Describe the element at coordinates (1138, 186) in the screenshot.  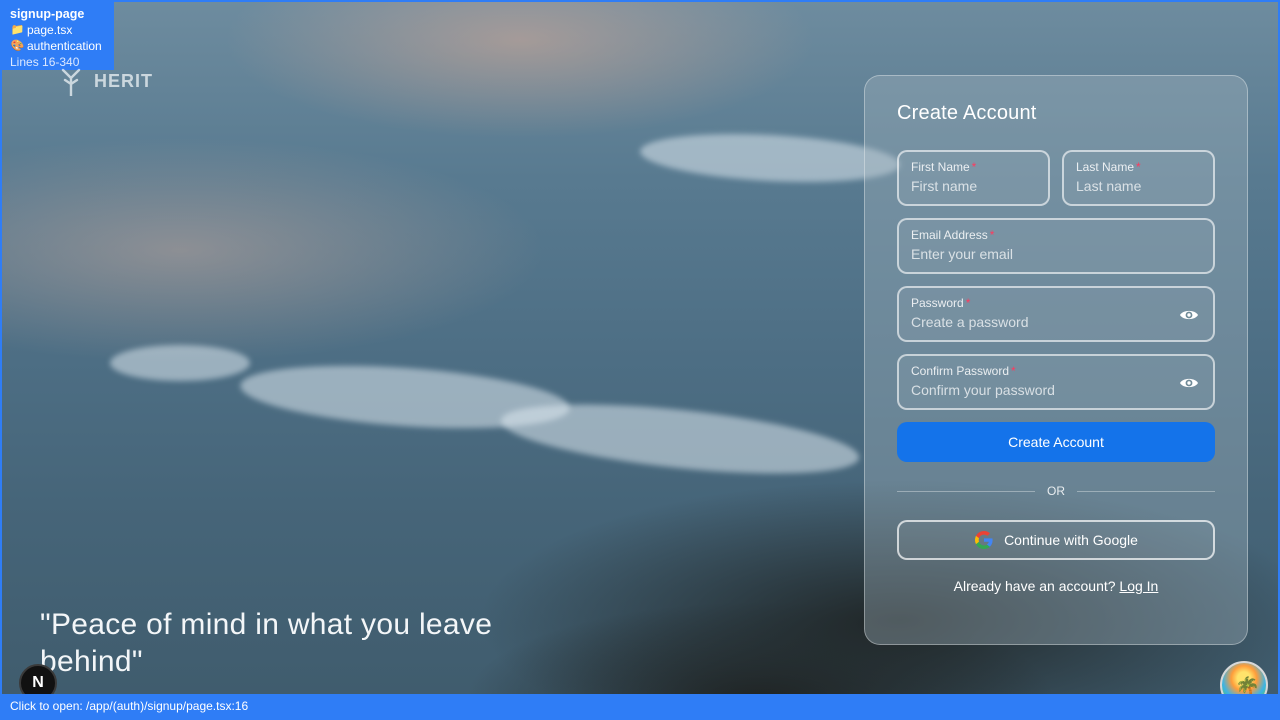
I see `last-name-input` at that location.